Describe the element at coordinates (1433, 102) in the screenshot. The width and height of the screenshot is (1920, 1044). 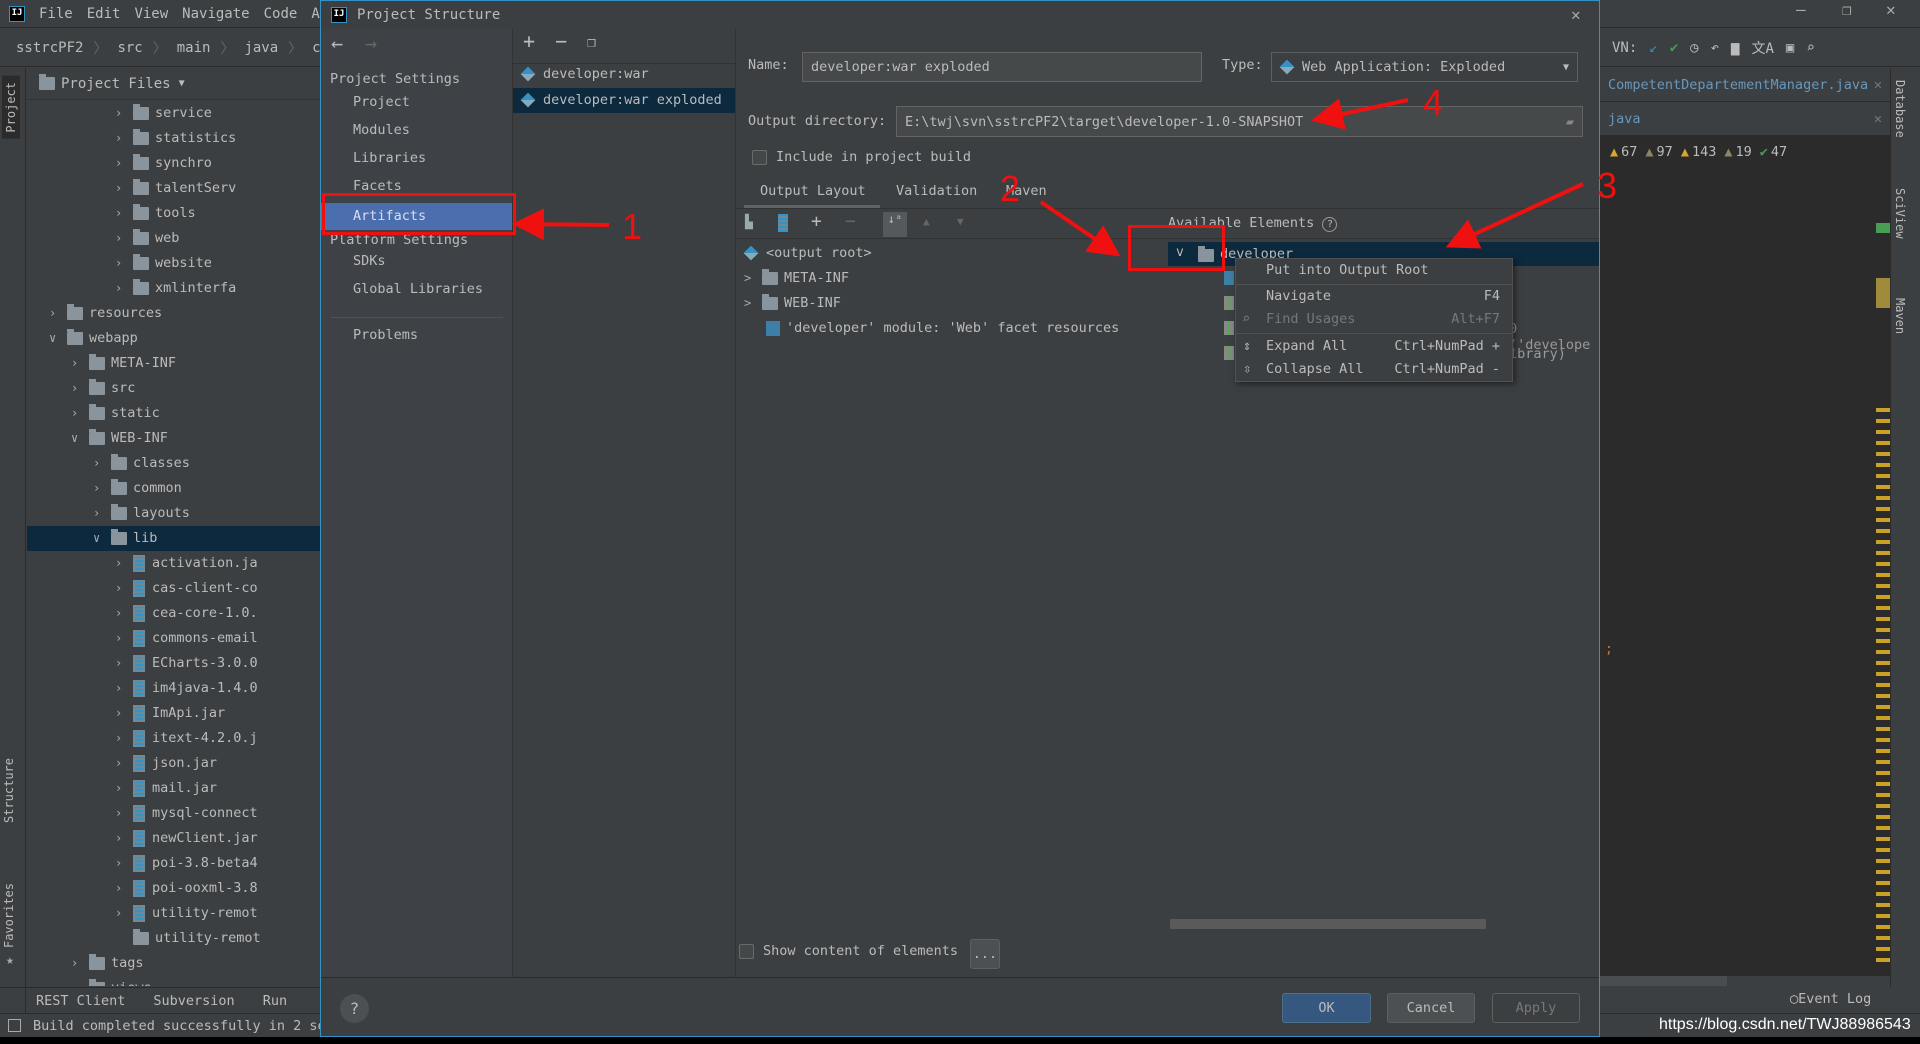
I see `annotation-number-4: 4` at that location.